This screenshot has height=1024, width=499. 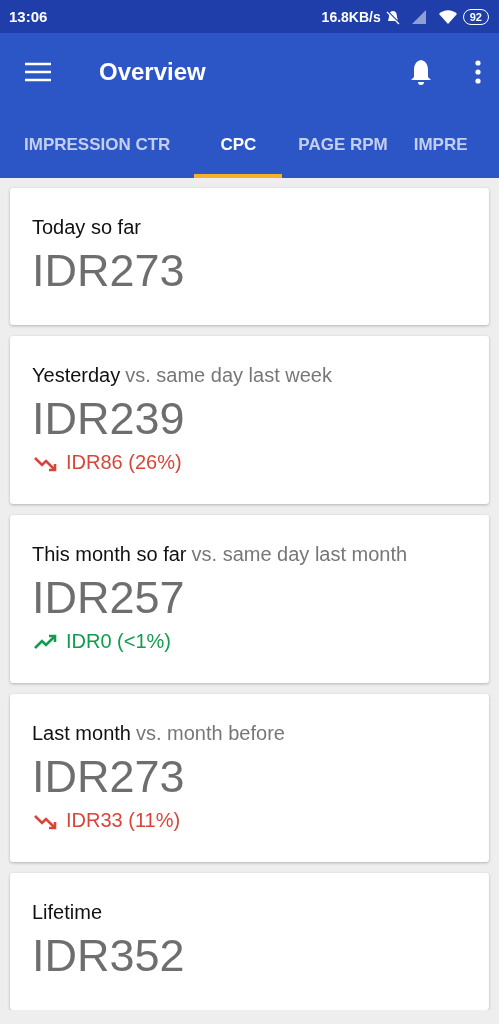 What do you see at coordinates (28, 16) in the screenshot?
I see `status-time: 13:06` at bounding box center [28, 16].